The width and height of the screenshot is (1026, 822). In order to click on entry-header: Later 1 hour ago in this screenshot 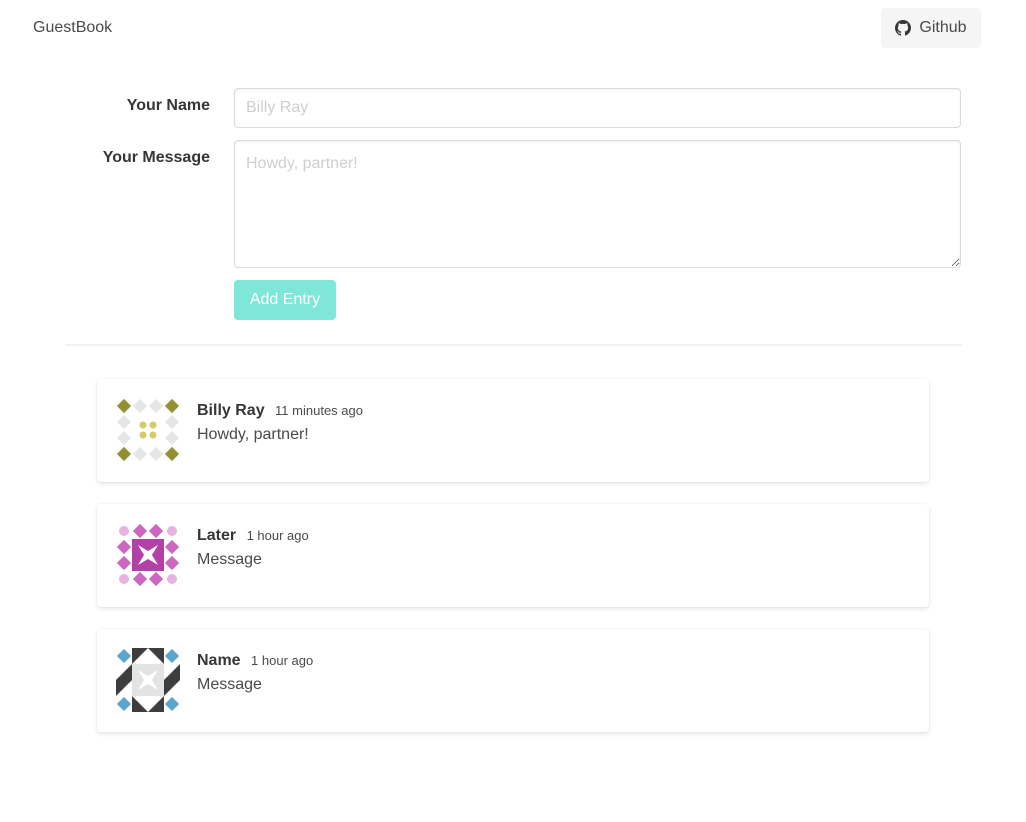, I will do `click(253, 536)`.